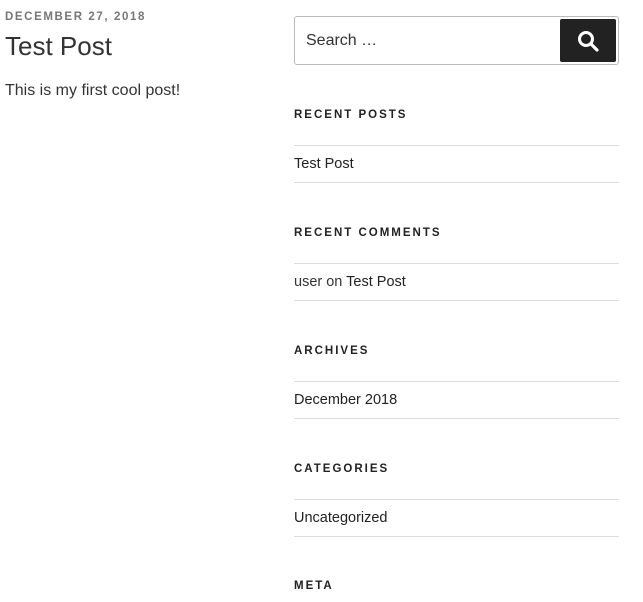 This screenshot has height=602, width=643. Describe the element at coordinates (376, 282) in the screenshot. I see `comment-post-link: Test Post` at that location.